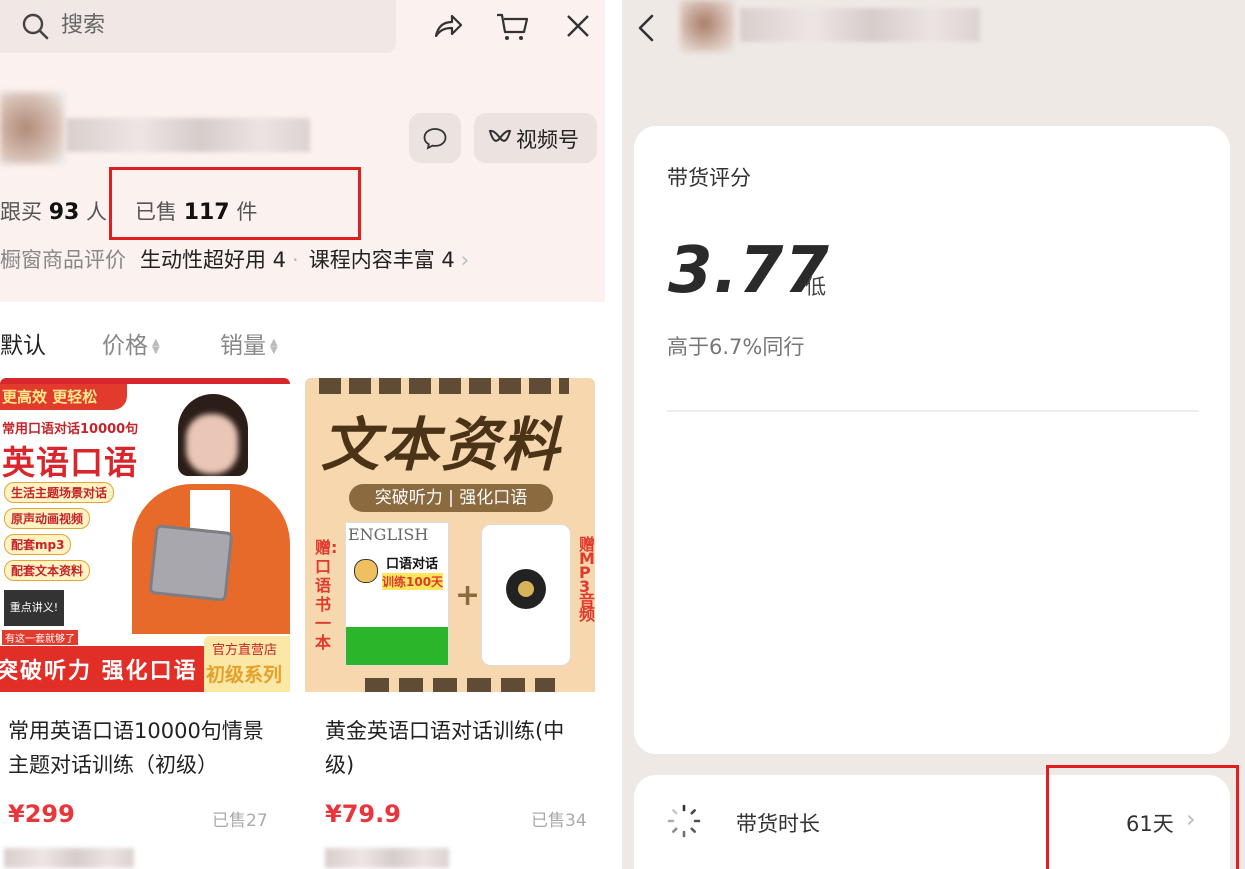  Describe the element at coordinates (240, 821) in the screenshot. I see `product-sold: 已售27` at that location.